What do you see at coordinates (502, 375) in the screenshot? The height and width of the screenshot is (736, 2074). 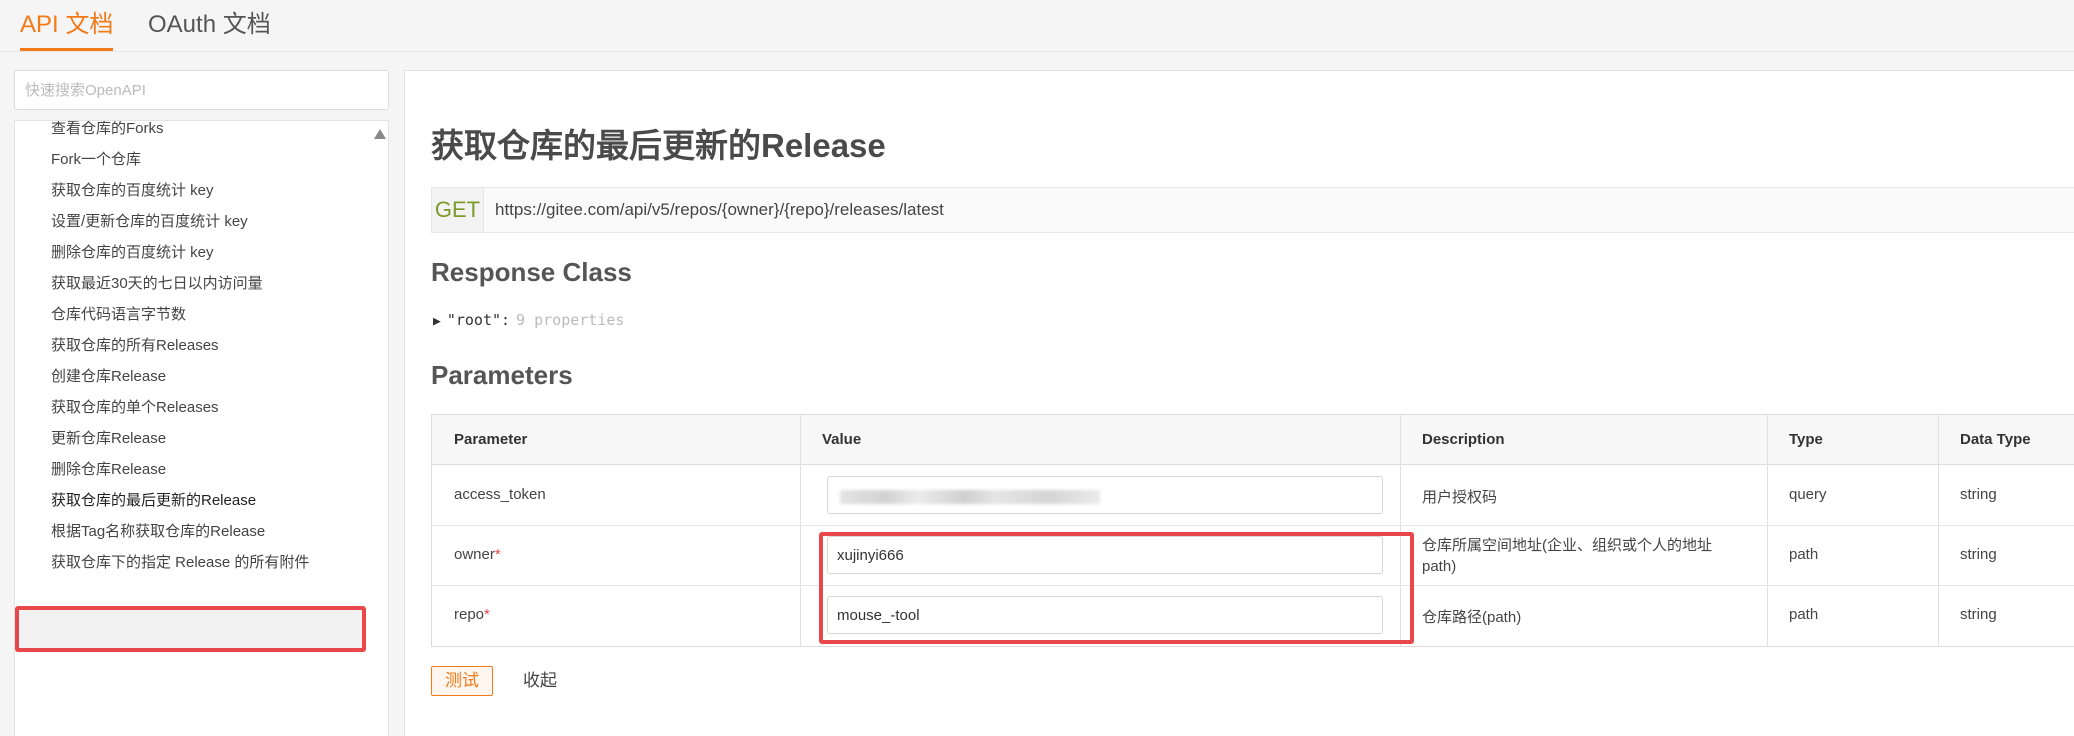 I see `parameters-heading: Parameters` at bounding box center [502, 375].